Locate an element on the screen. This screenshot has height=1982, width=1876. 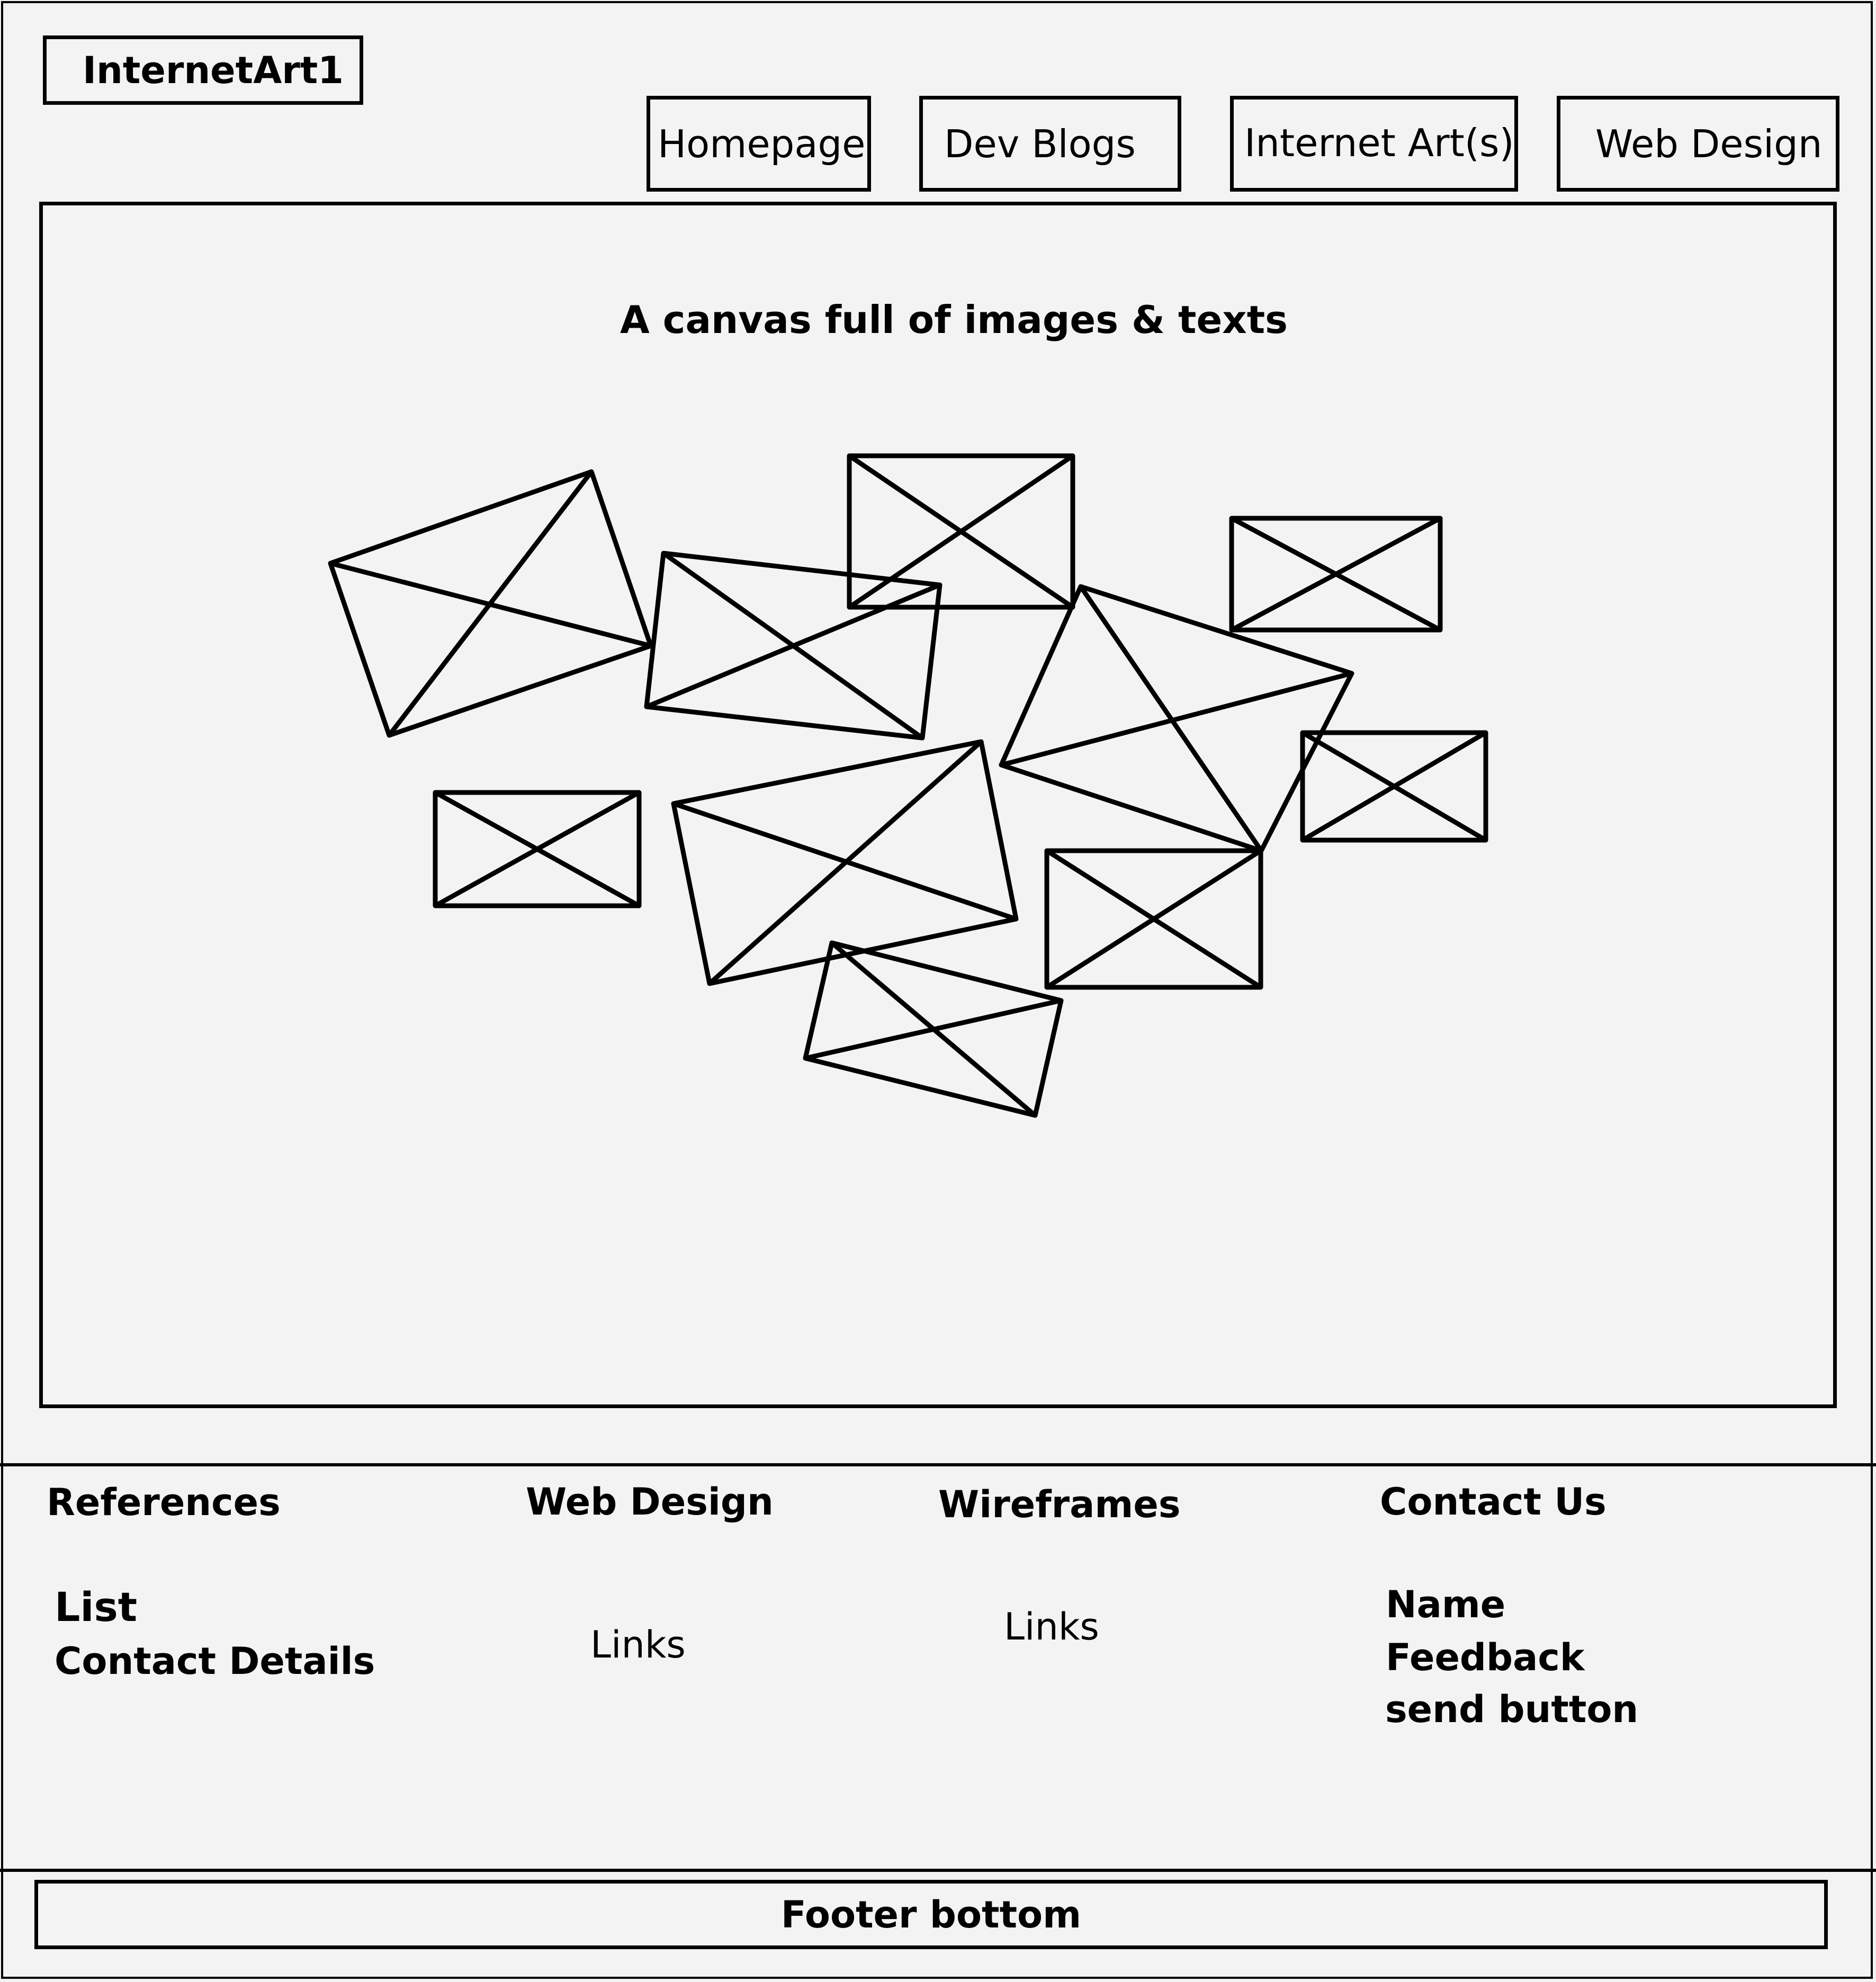
nav-dev-blogs: Dev Blogs is located at coordinates (1050, 144).